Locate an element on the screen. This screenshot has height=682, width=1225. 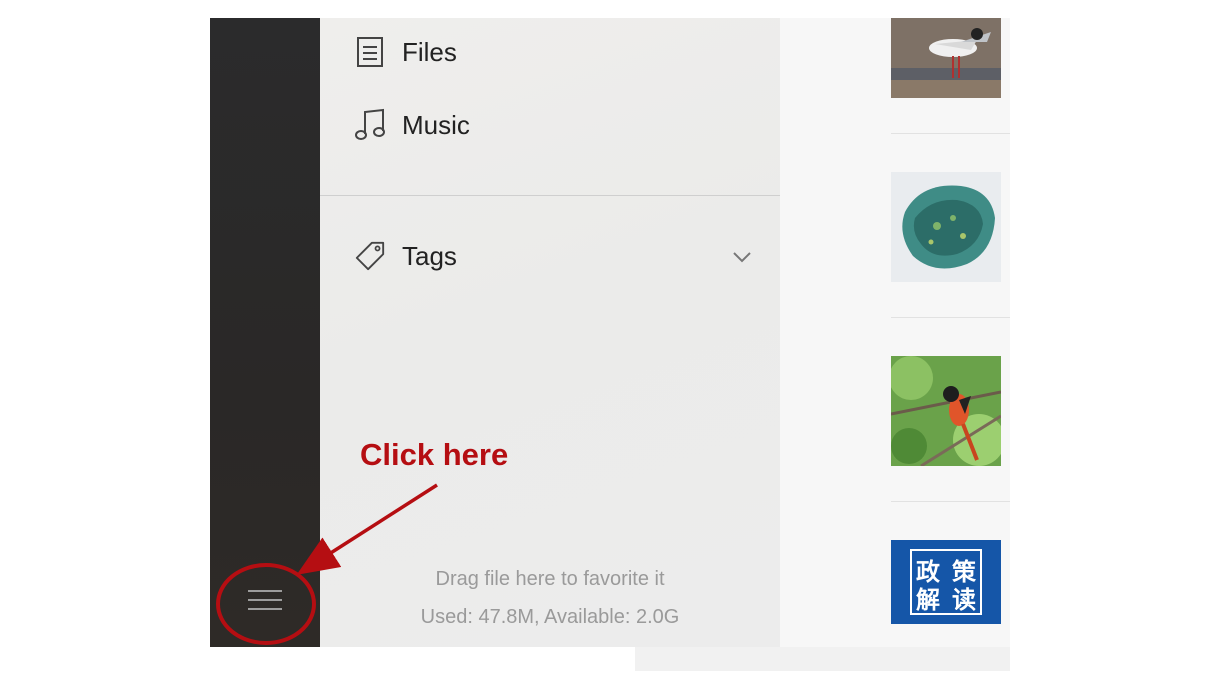
nav-item-label: Tags is located at coordinates (429, 255).